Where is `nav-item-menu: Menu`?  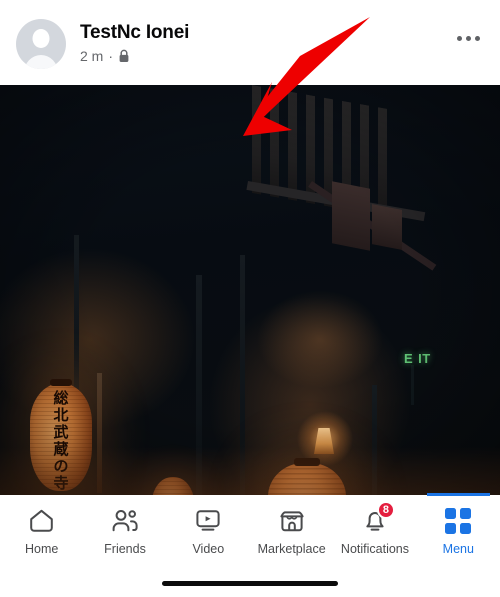
nav-item-menu: Menu is located at coordinates (458, 530).